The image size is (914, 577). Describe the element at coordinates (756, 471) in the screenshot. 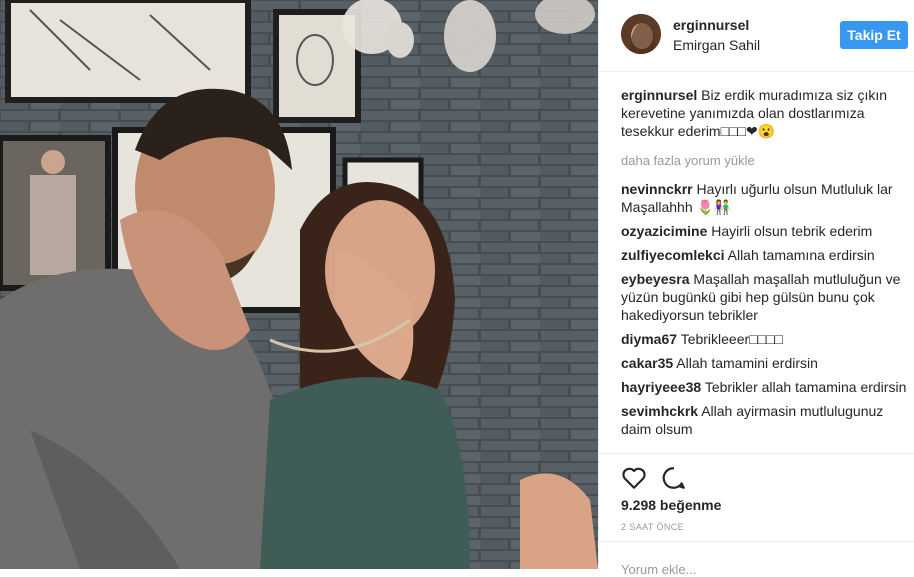

I see `action-bar` at that location.